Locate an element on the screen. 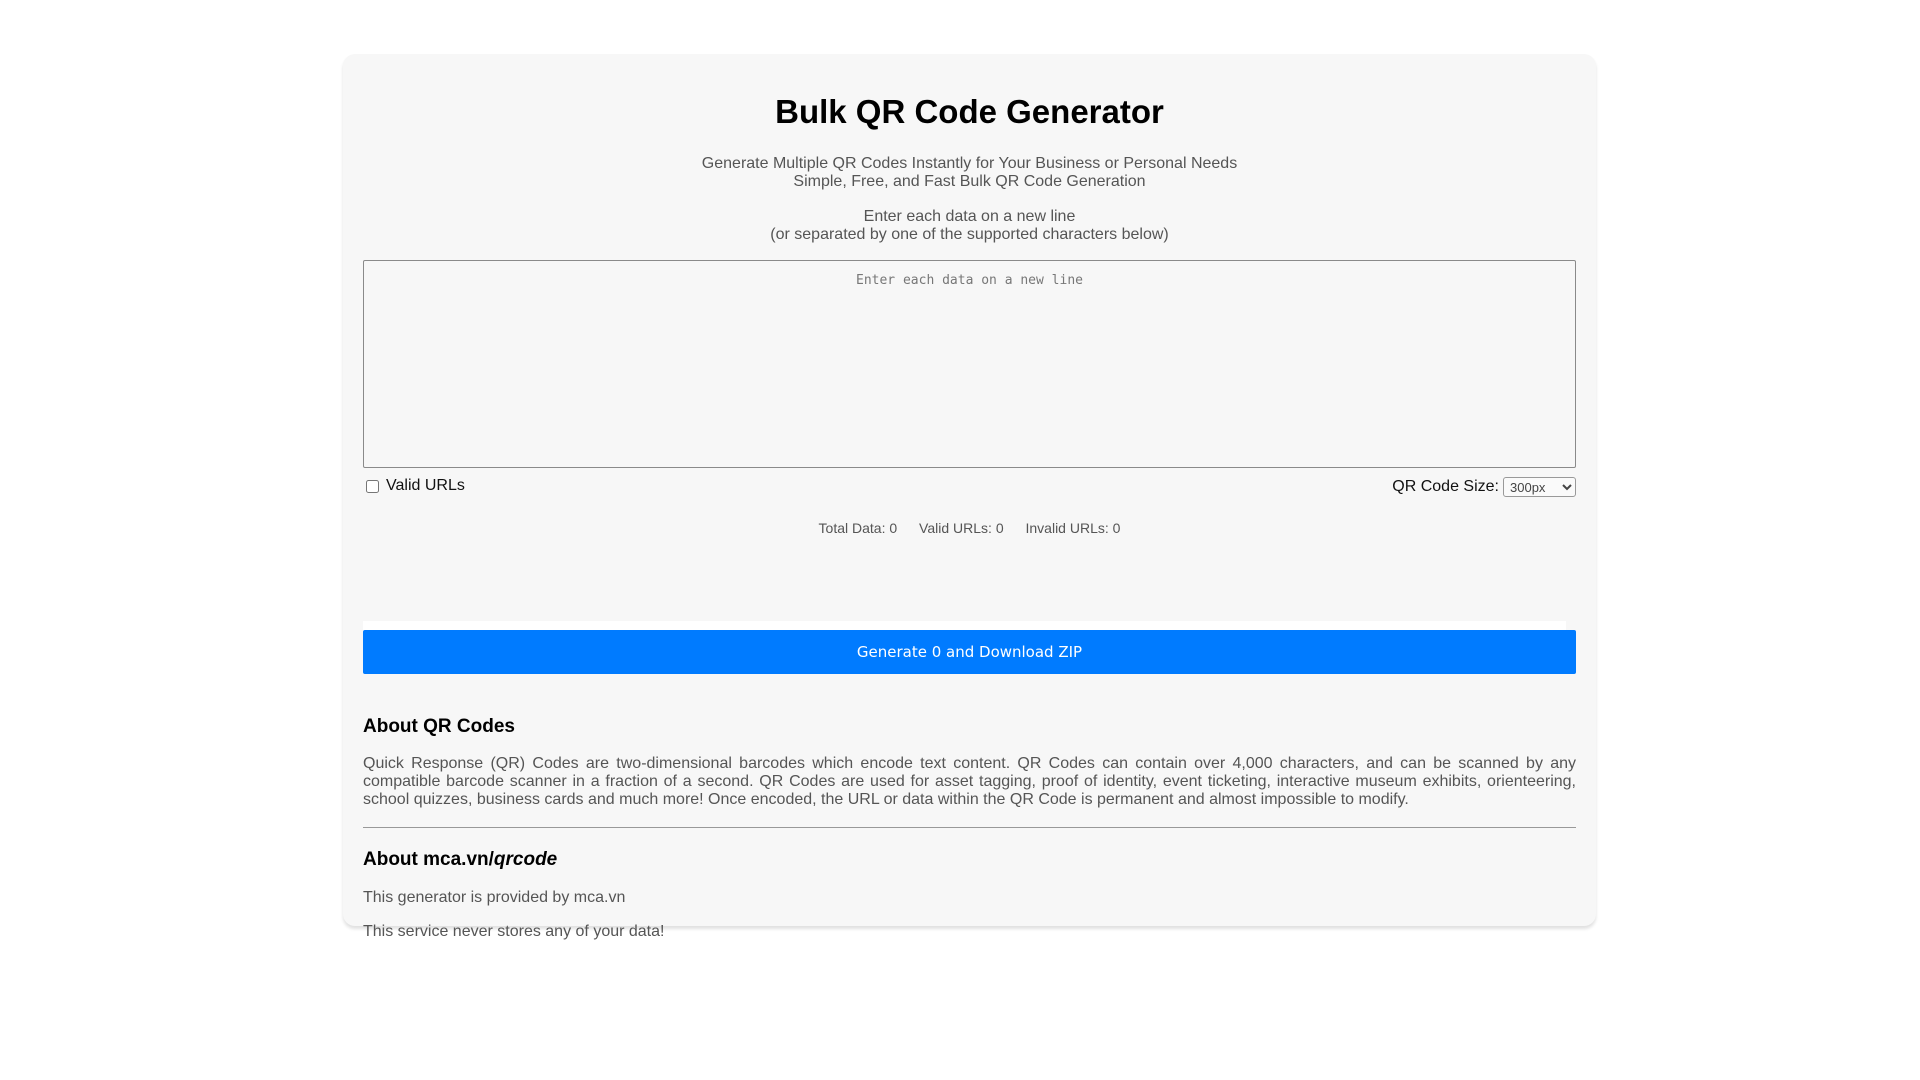  valid-urls-label: Valid URLs is located at coordinates (425, 485).